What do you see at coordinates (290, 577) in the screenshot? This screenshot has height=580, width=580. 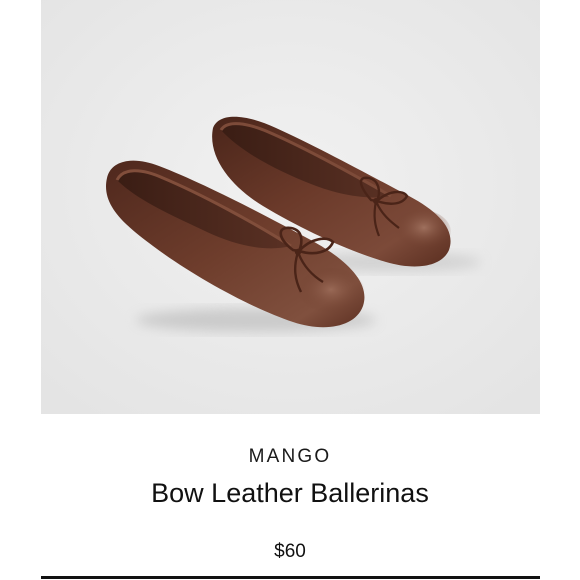 I see `divider` at bounding box center [290, 577].